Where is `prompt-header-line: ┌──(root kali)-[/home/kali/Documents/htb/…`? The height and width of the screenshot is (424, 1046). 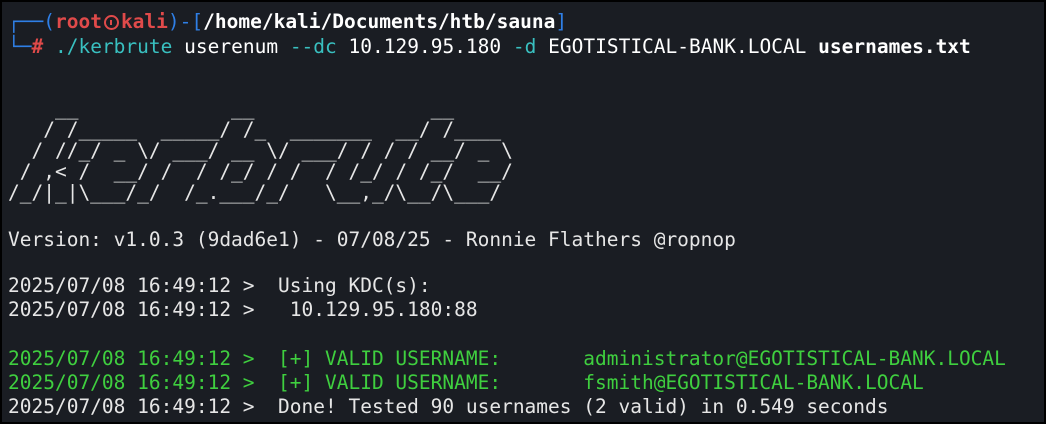 prompt-header-line: ┌──(root kali)-[/home/kali/Documents/htb/… is located at coordinates (287, 22).